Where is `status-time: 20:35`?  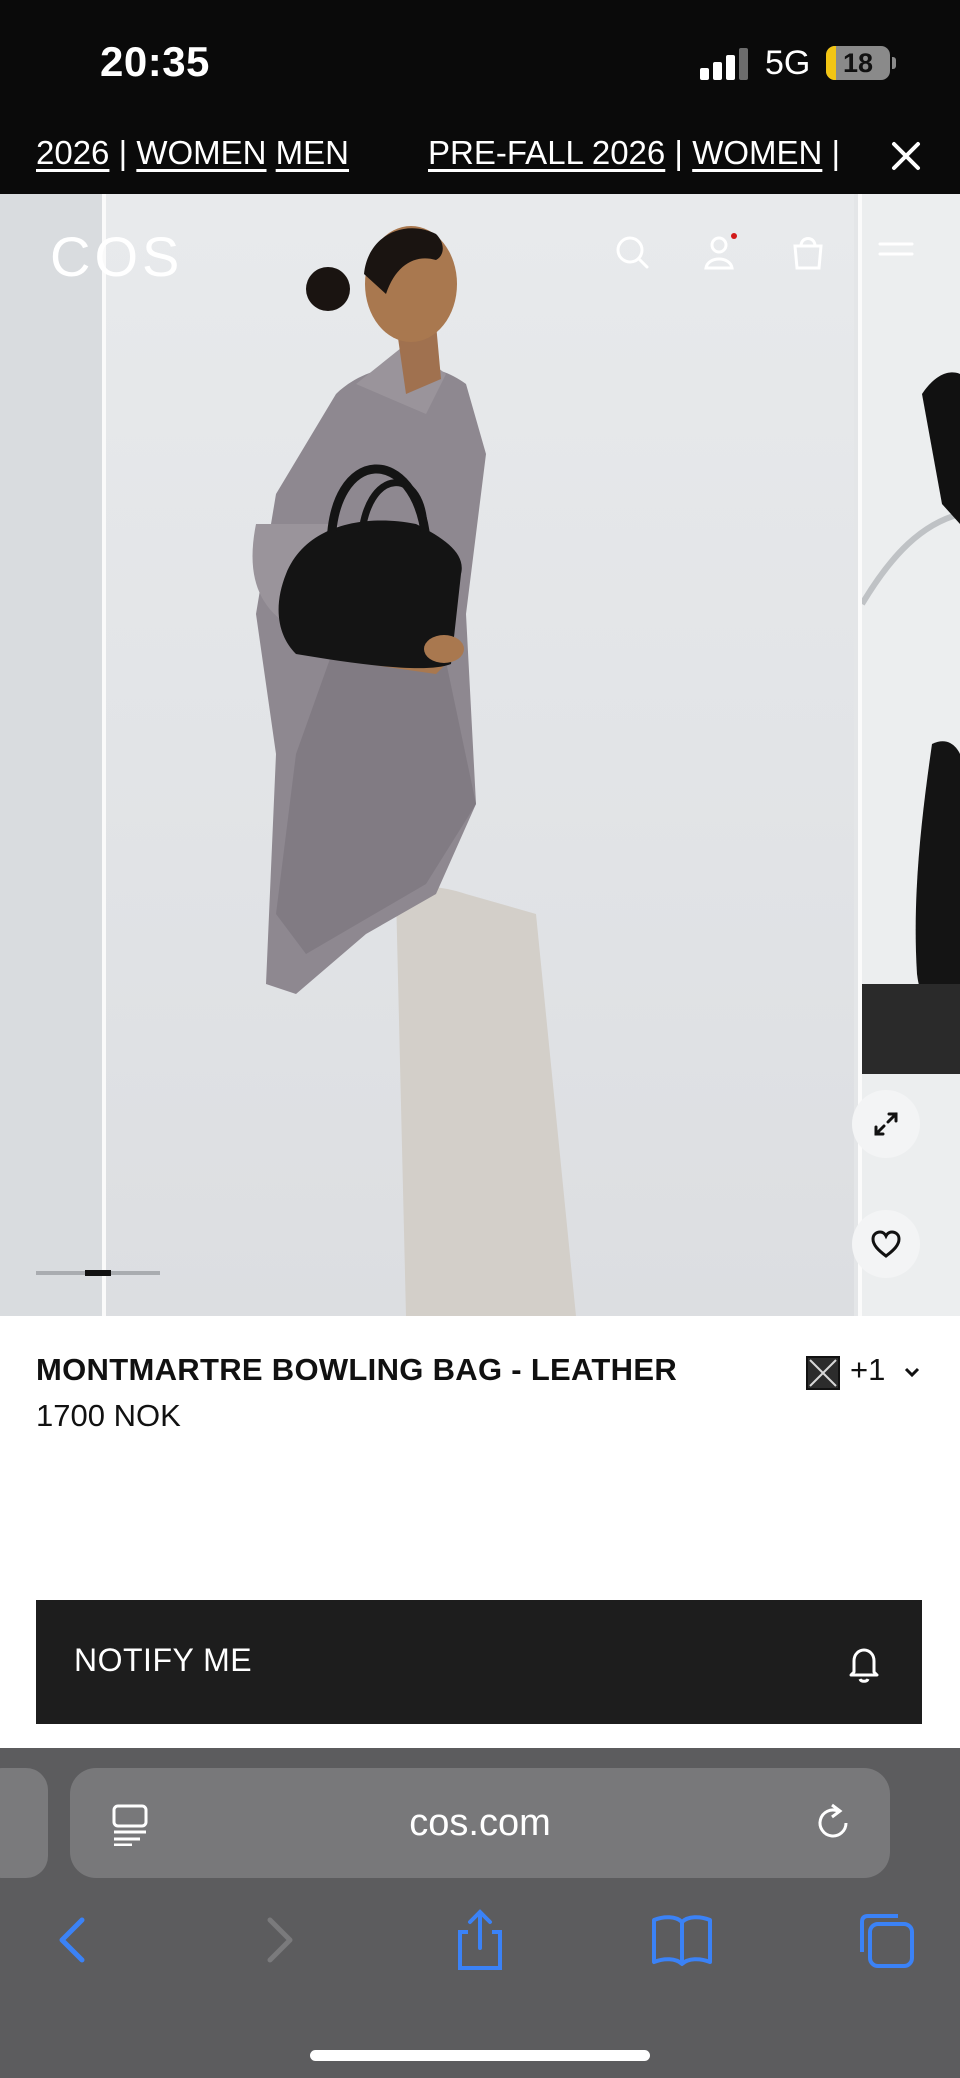
status-time: 20:35 is located at coordinates (155, 61).